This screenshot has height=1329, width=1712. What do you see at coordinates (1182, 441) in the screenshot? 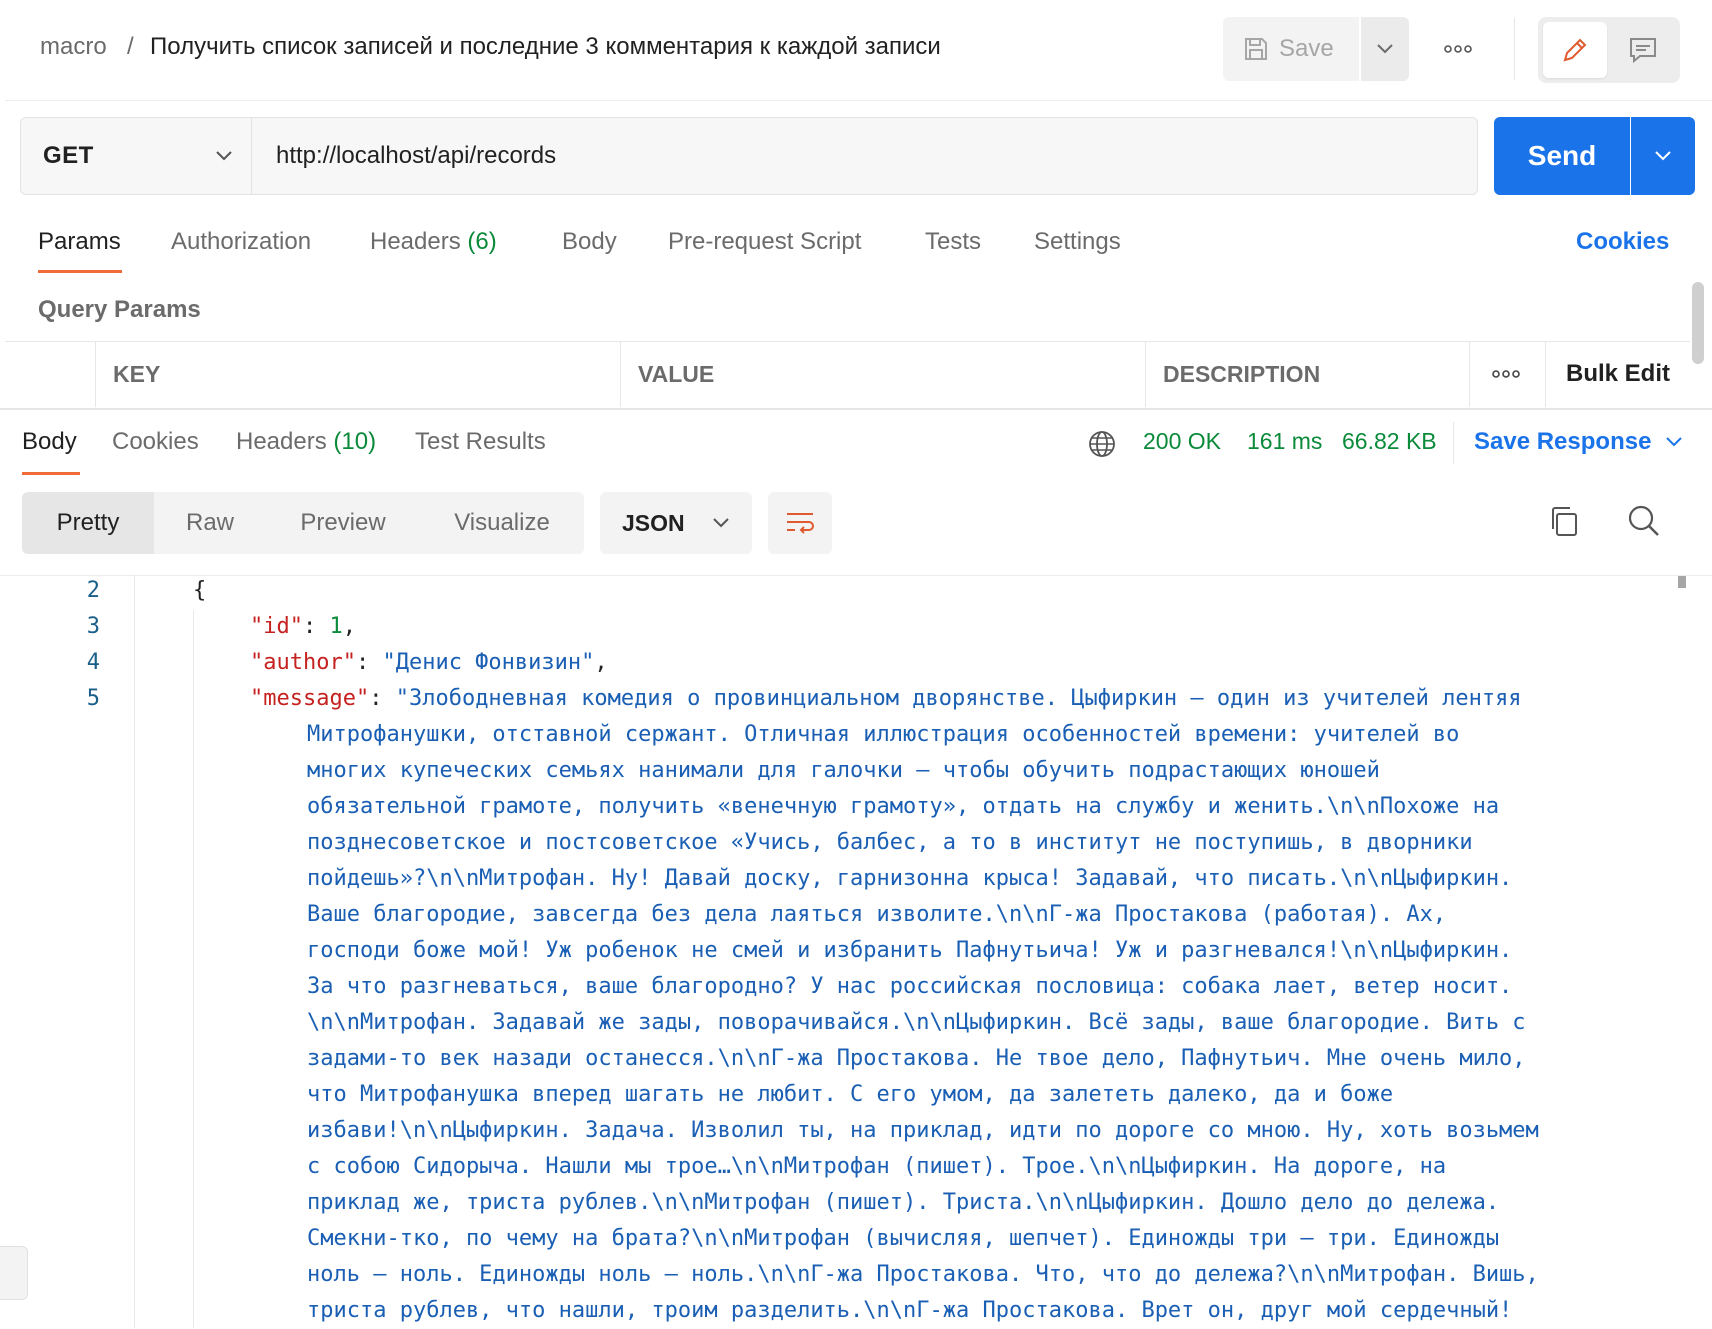
I see `status-code: 200 OK` at bounding box center [1182, 441].